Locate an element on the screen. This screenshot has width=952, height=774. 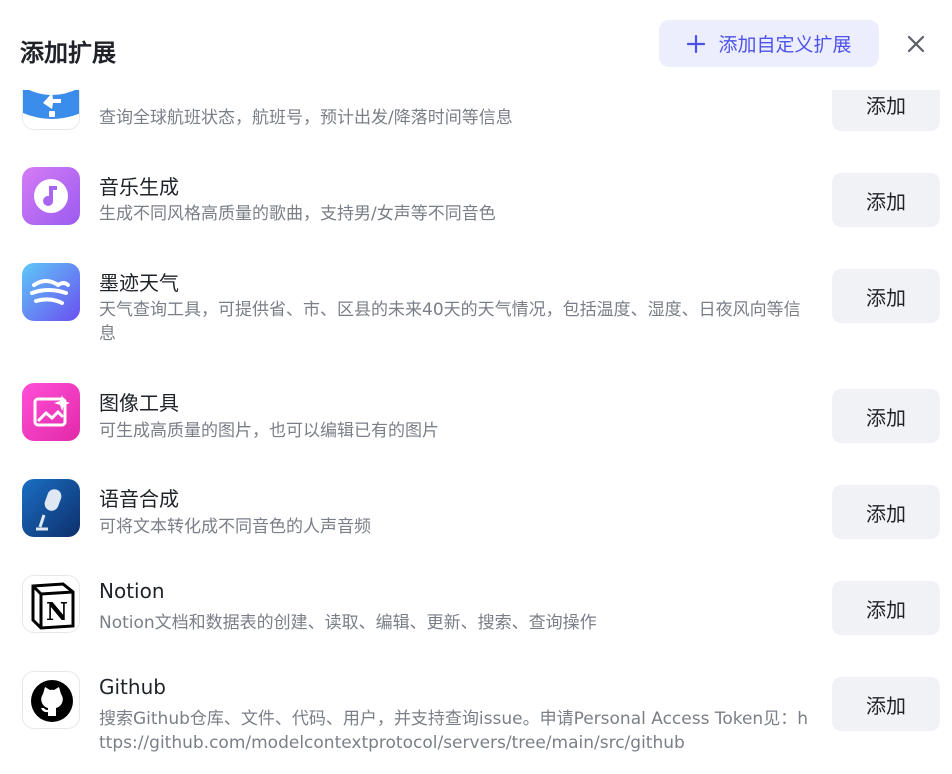
extension-description: 生成不同风格高质量的歌曲，支持男/女声等不同音色 is located at coordinates (297, 214).